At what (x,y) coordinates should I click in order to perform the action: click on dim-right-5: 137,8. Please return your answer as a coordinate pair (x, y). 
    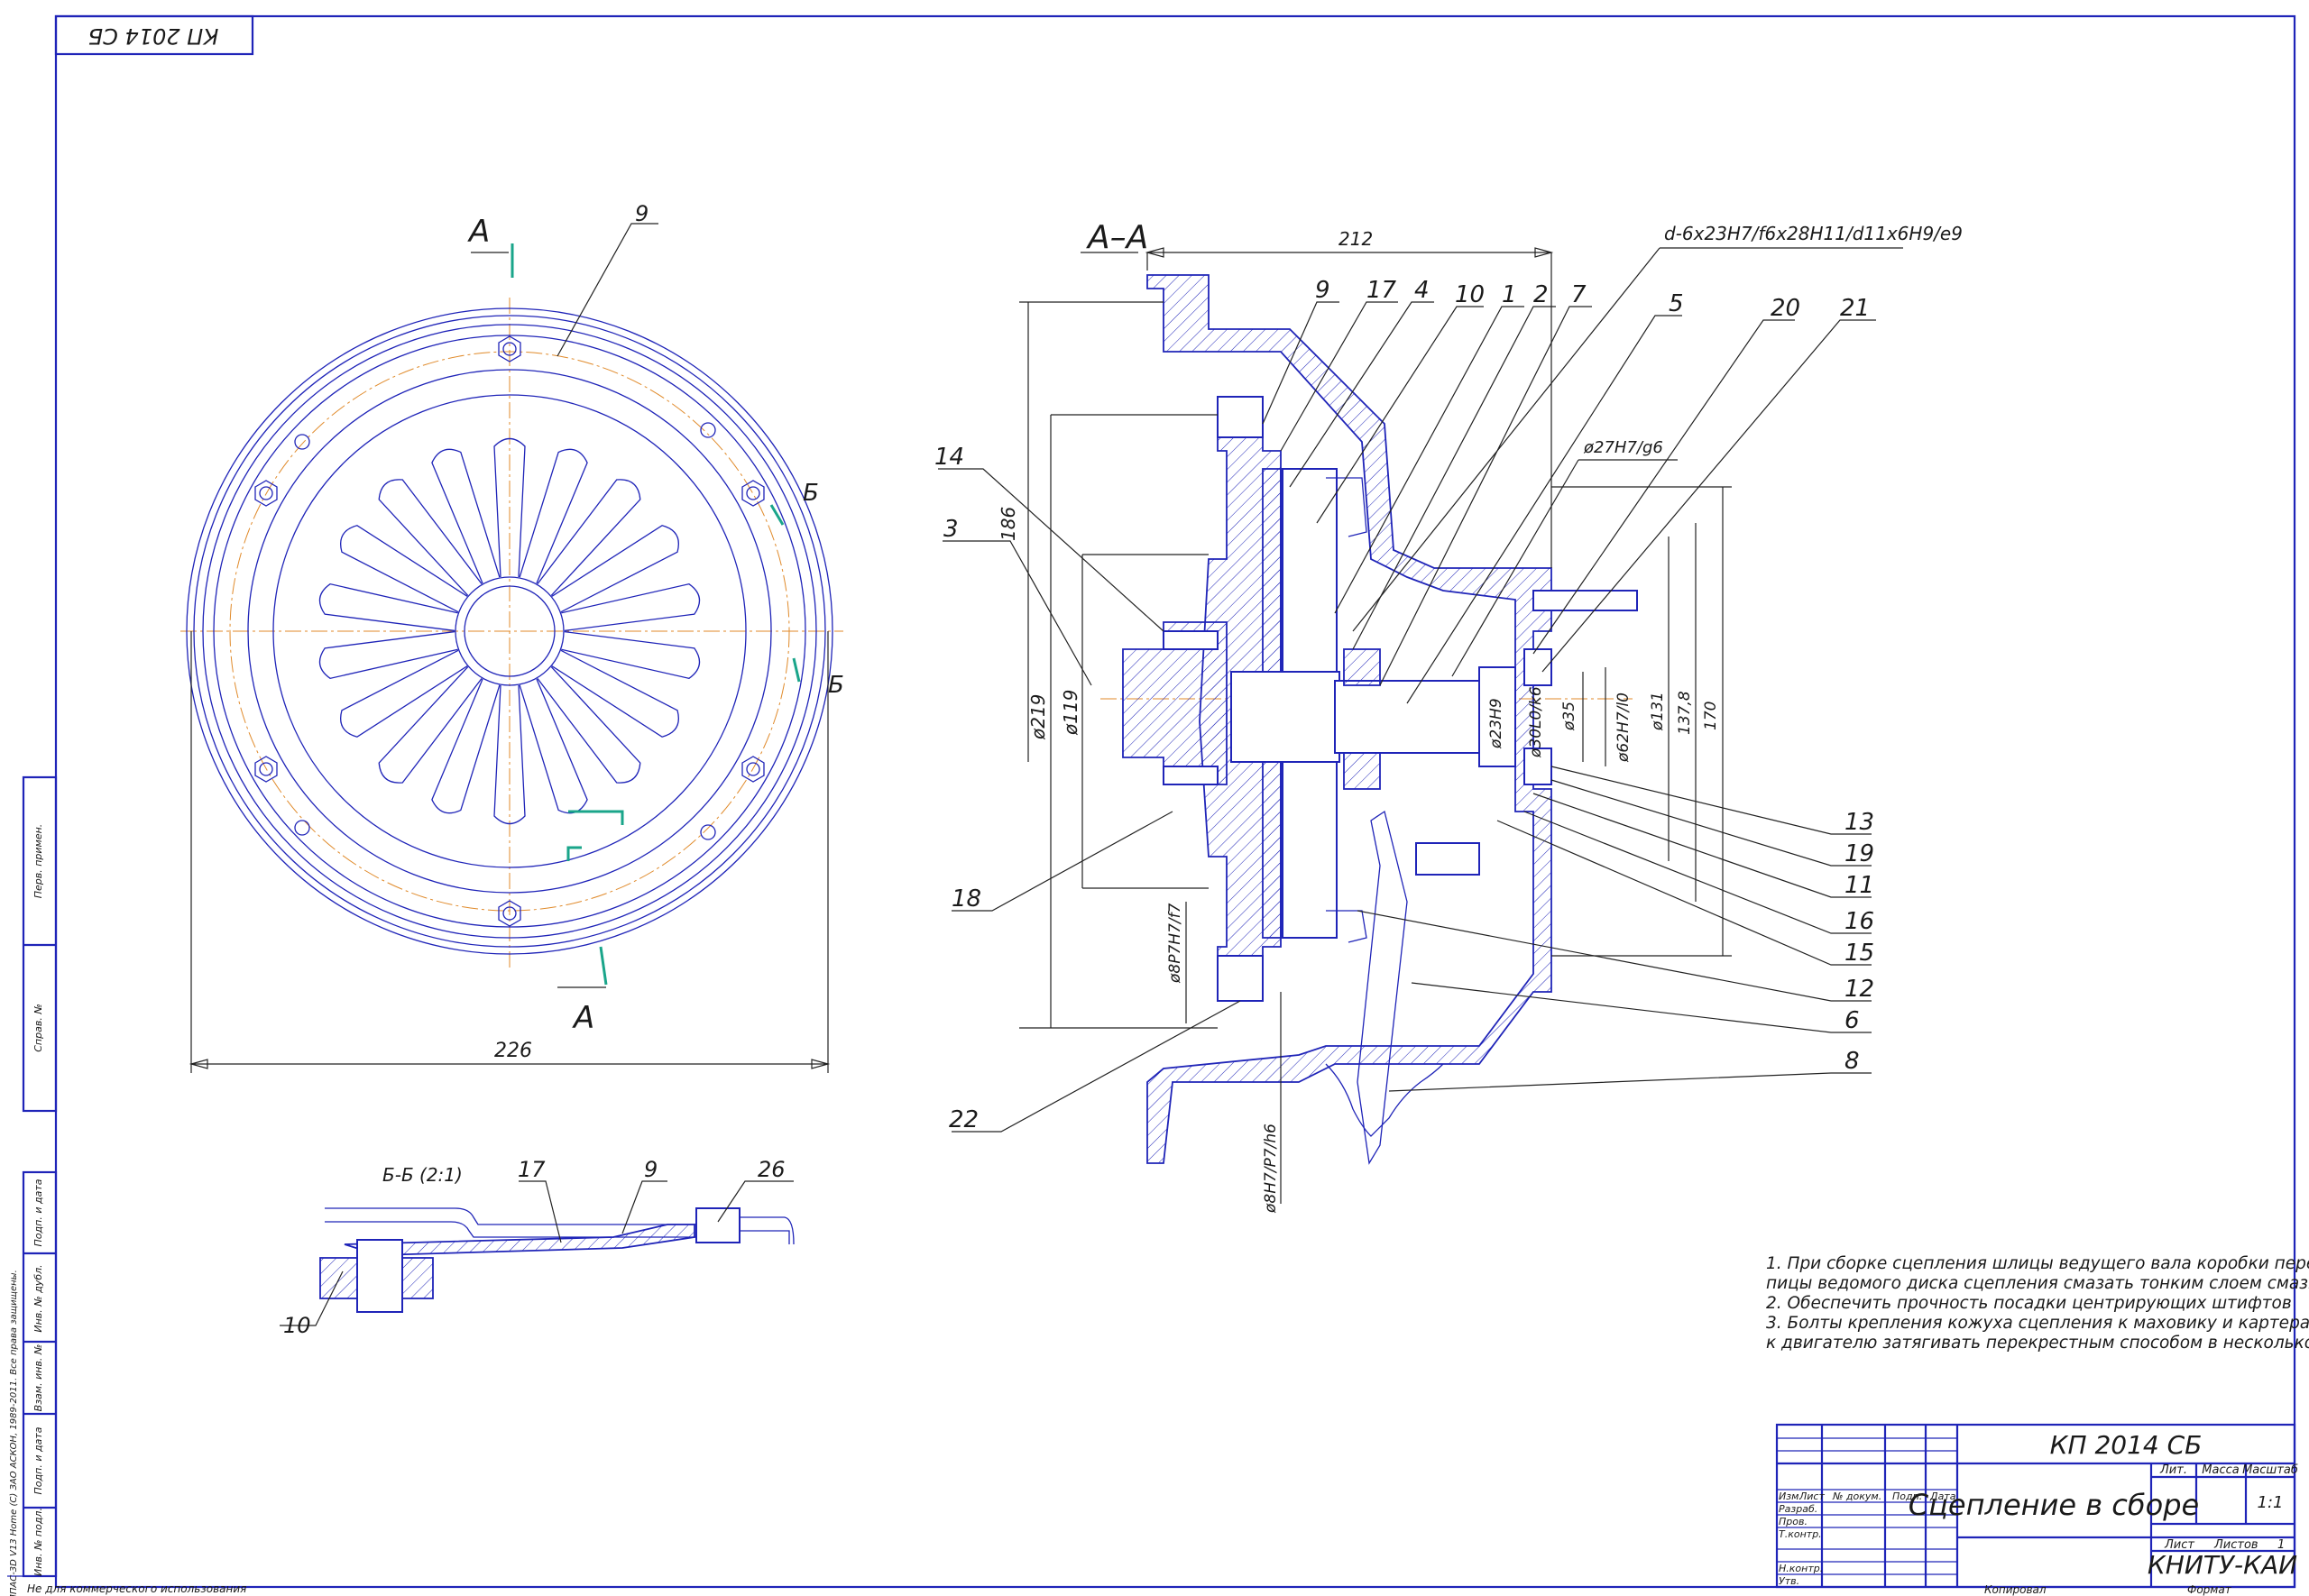
    Looking at the image, I should click on (1685, 713).